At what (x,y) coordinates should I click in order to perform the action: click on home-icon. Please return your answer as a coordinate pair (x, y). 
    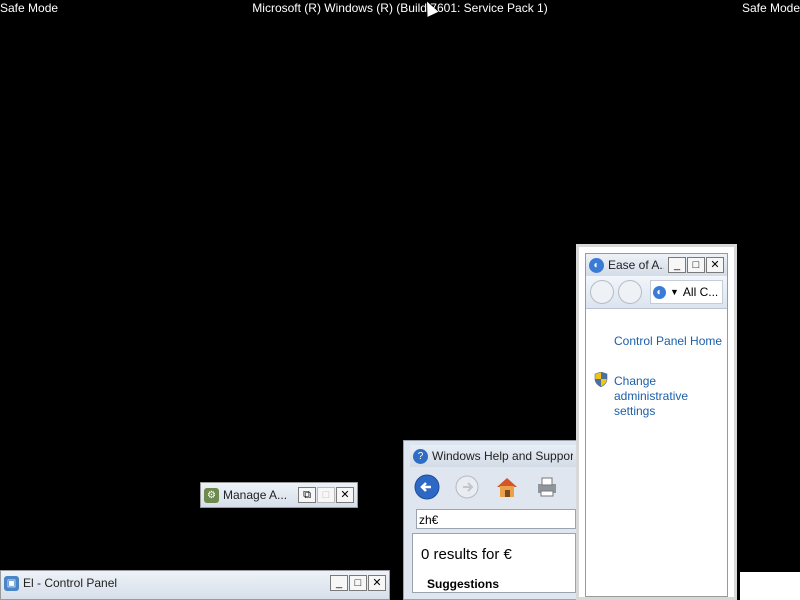
    Looking at the image, I should click on (507, 487).